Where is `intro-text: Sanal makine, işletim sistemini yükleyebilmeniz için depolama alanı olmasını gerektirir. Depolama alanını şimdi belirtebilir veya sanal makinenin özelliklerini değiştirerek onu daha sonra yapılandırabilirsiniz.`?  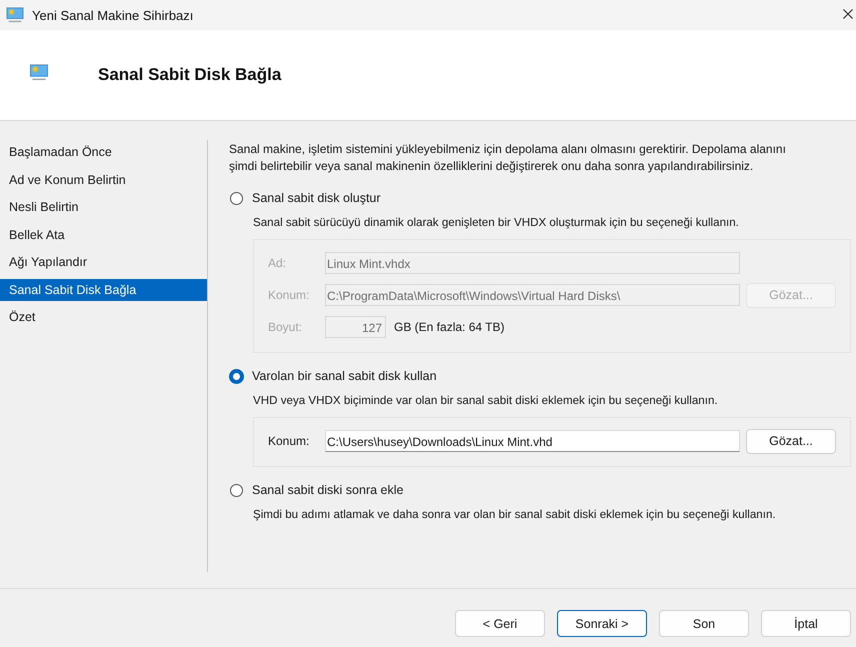 intro-text: Sanal makine, işletim sistemini yükleyebilmeniz için depolama alanı olmasını gerektirir. Depolama alanını şimdi belirtebilir veya sanal makinenin özelliklerini değiştirerek onu daha sonra yapılandırabilirsiniz. is located at coordinates (508, 158).